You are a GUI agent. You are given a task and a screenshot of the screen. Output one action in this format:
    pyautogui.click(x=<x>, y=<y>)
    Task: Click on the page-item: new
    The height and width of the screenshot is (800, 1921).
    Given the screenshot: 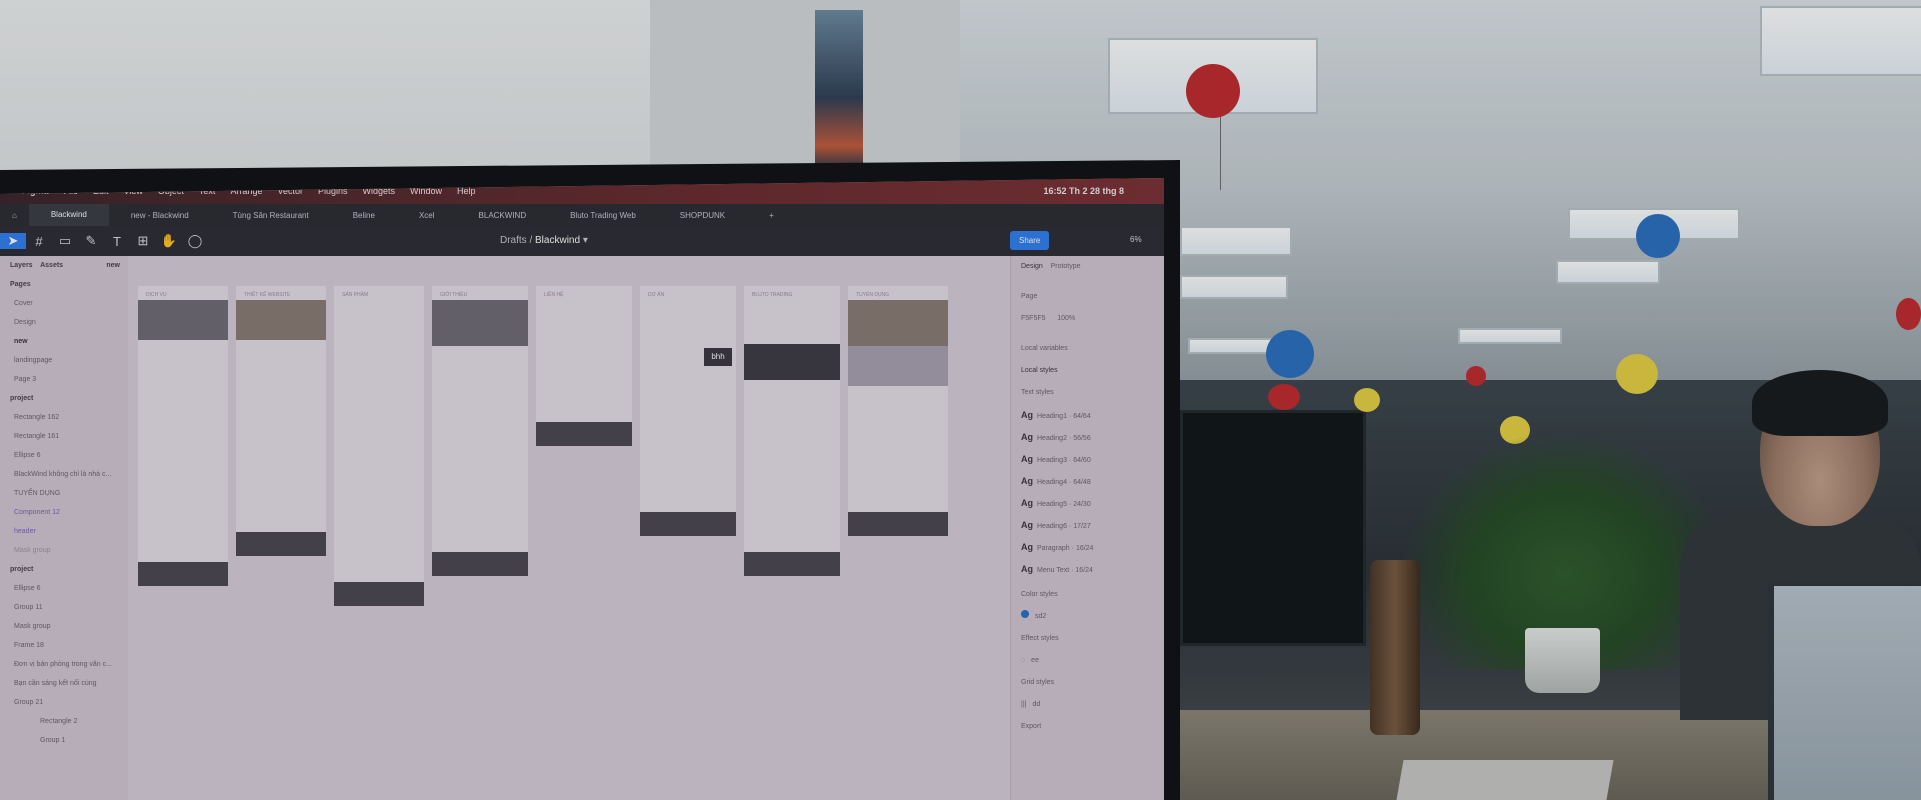 What is the action you would take?
    pyautogui.click(x=64, y=341)
    